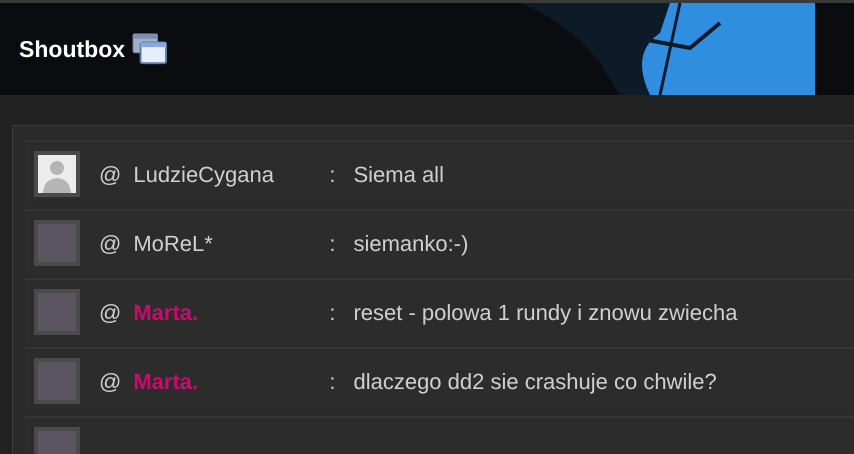 Image resolution: width=854 pixels, height=454 pixels. Describe the element at coordinates (545, 312) in the screenshot. I see `message-text: reset - polowa 1 rundy i znowu zwiecha` at that location.